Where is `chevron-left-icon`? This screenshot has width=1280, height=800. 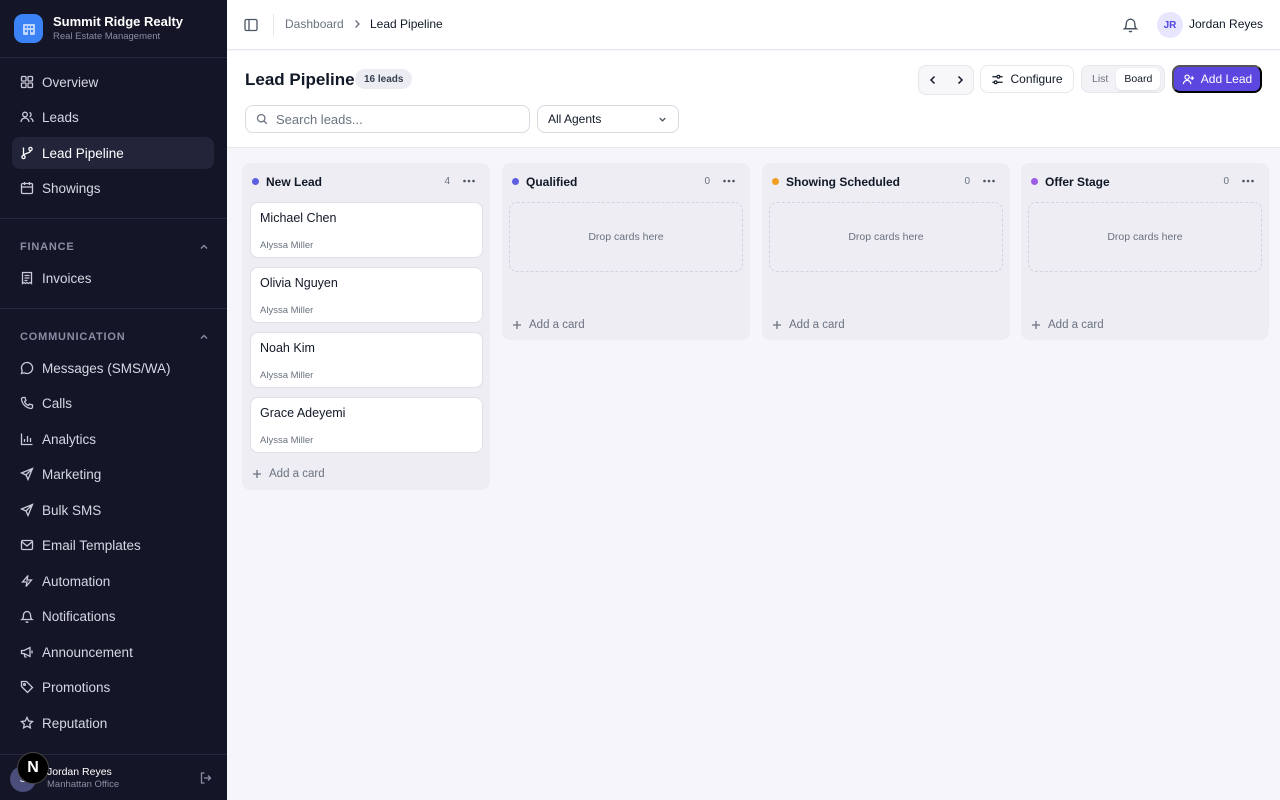
chevron-left-icon is located at coordinates (932, 80).